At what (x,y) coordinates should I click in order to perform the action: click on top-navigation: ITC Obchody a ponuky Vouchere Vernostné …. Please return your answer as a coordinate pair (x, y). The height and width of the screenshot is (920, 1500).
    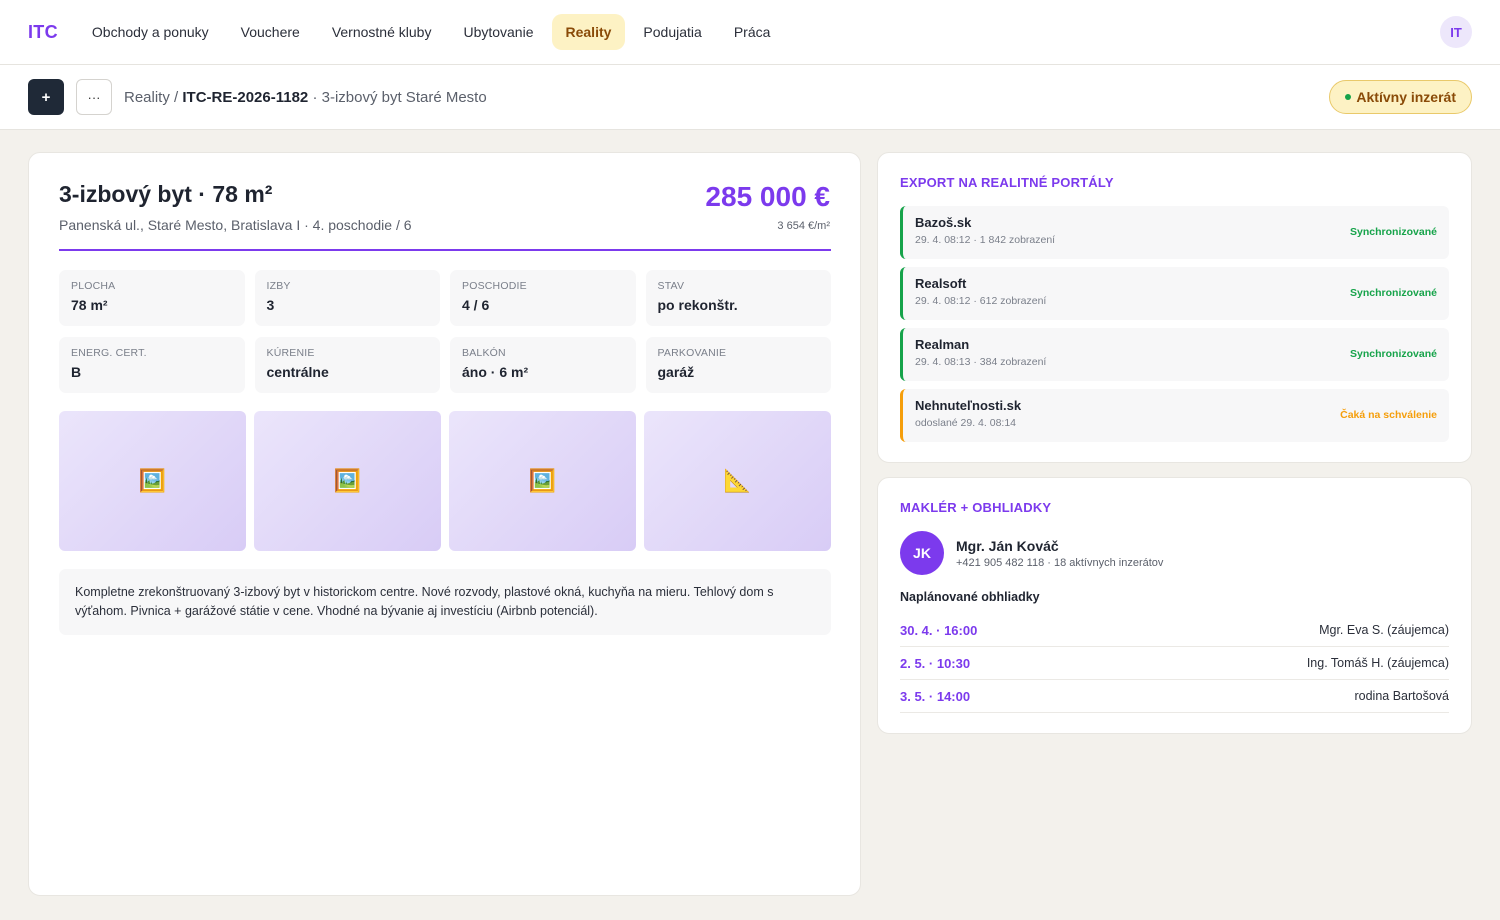
    Looking at the image, I should click on (750, 32).